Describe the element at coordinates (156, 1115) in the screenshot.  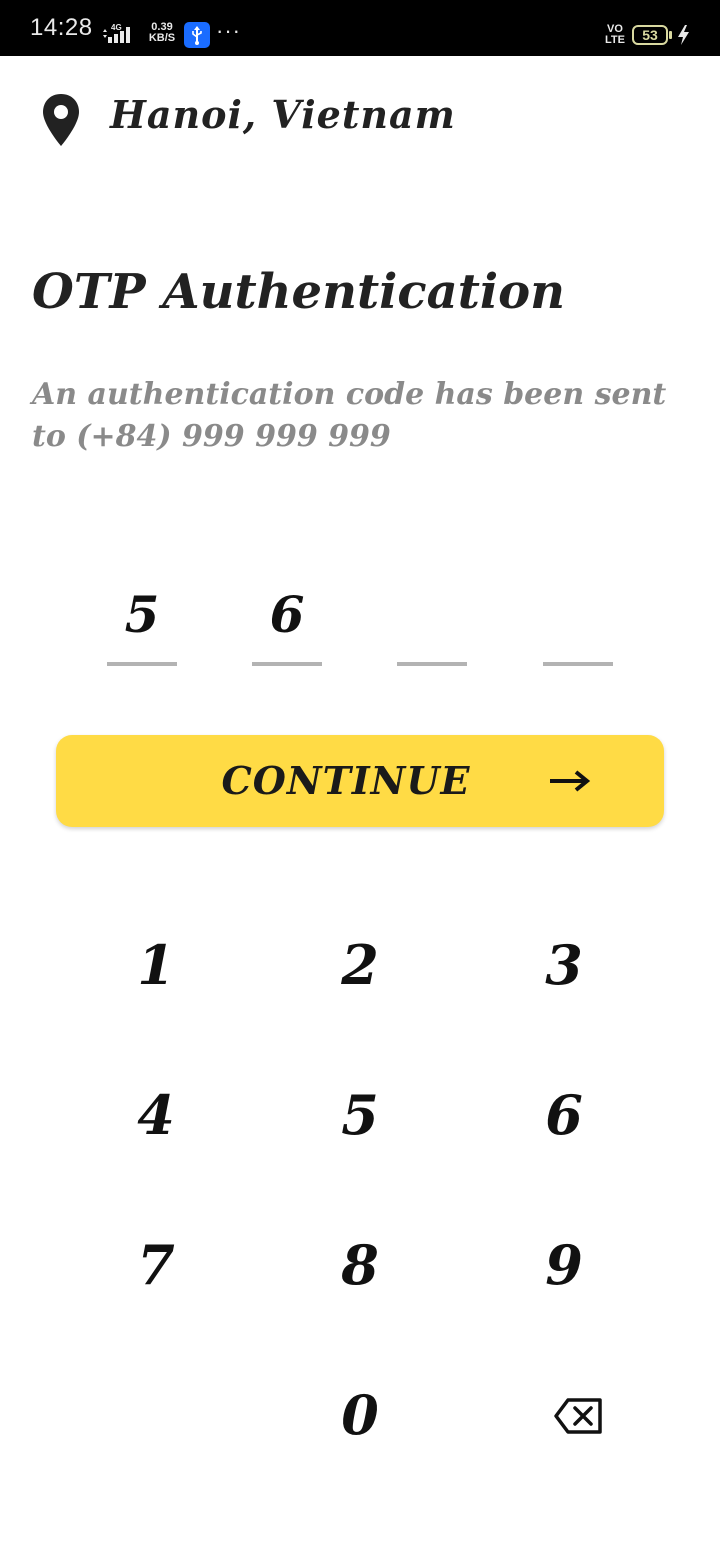
I see `key-4: 4` at that location.